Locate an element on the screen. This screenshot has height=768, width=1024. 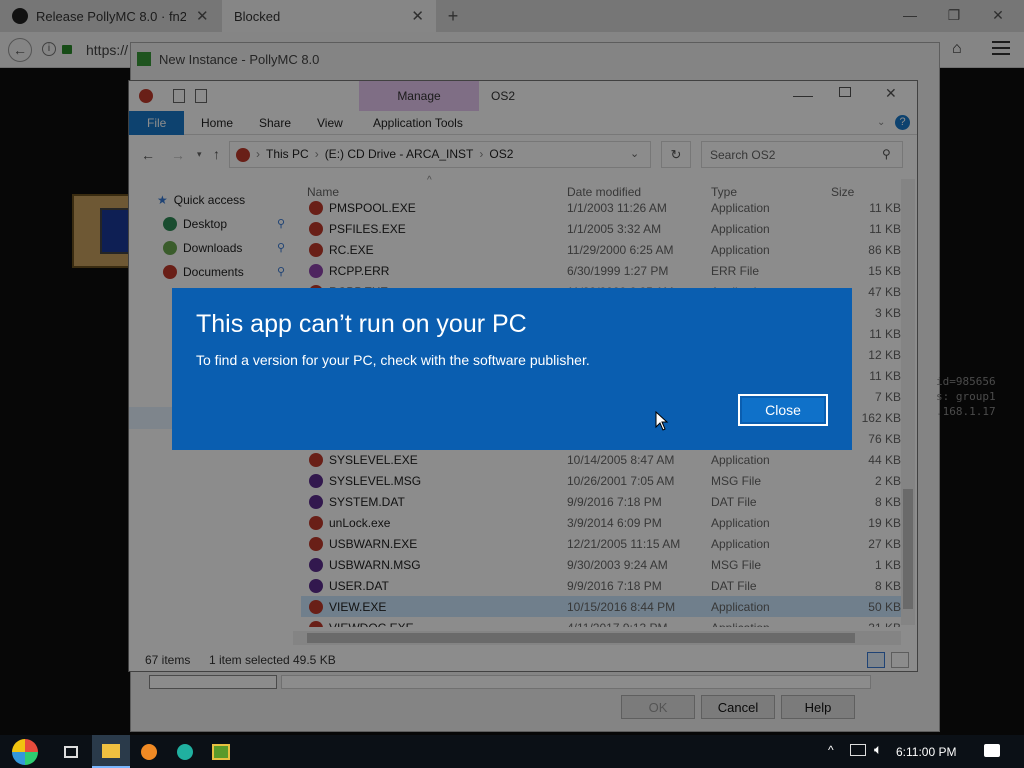
dialog-heading: This app can’t run on your PC is located at coordinates (361, 324).